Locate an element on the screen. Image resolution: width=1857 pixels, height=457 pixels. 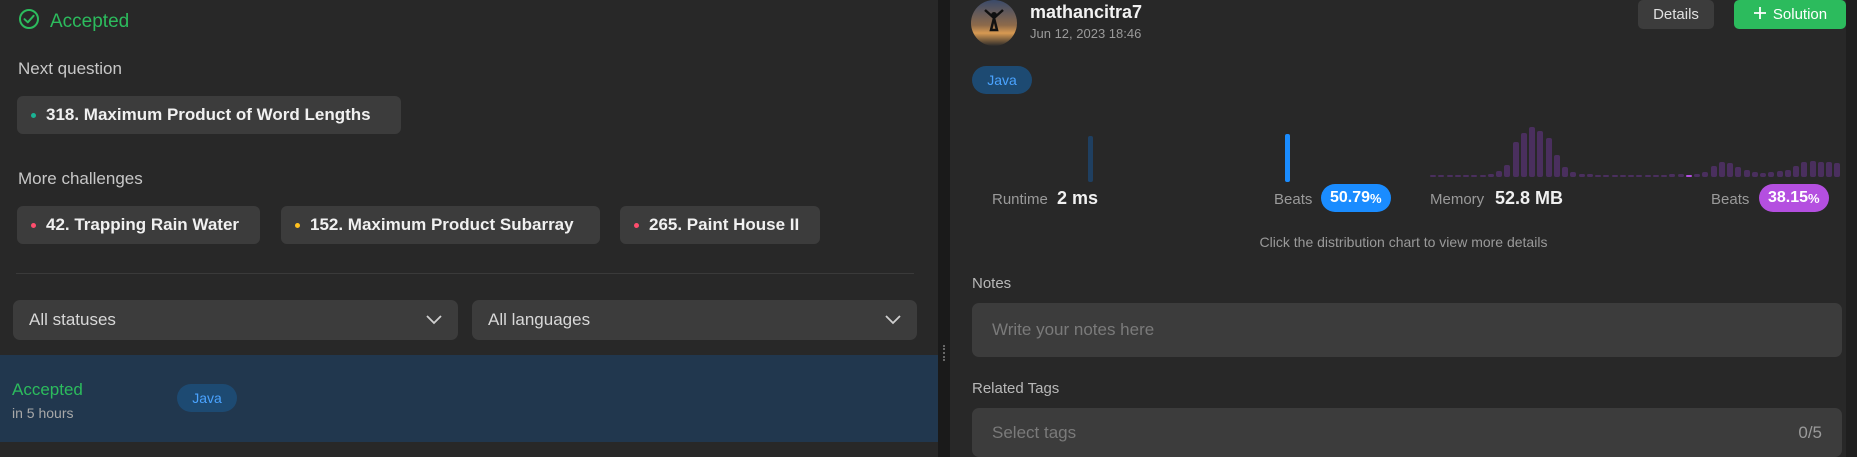
language-filter-select: All languages is located at coordinates (694, 320).